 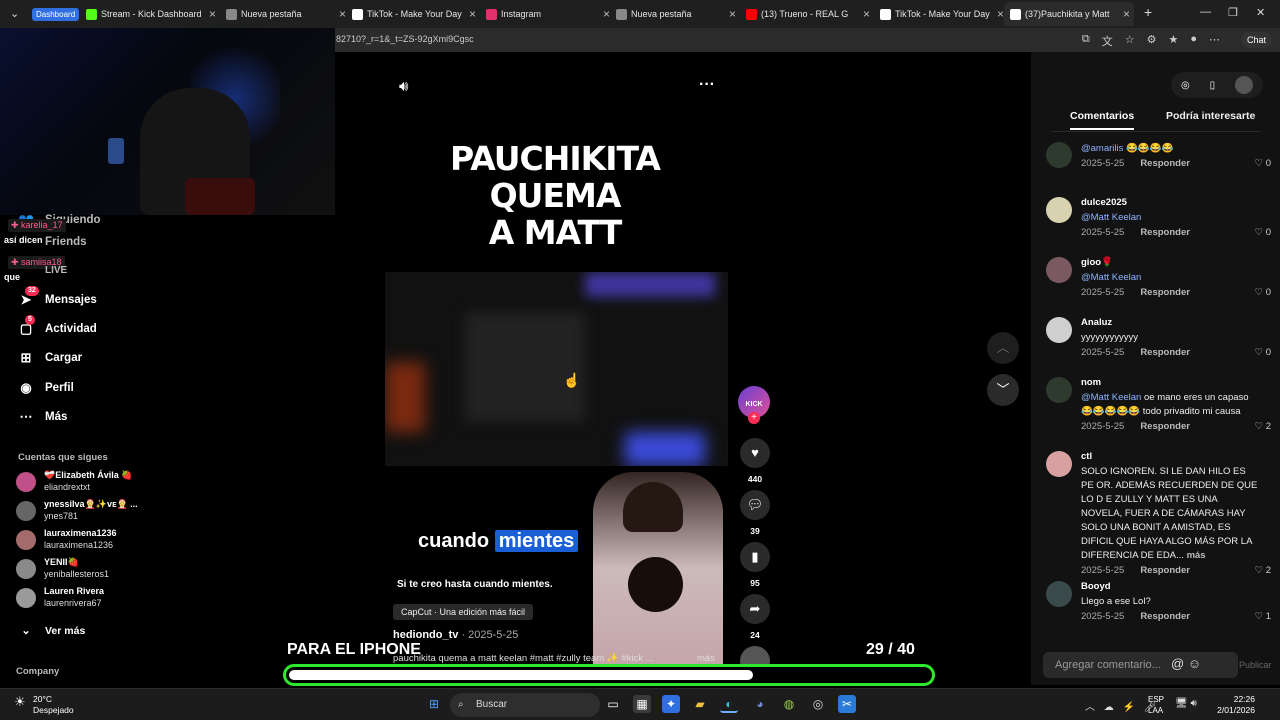 What do you see at coordinates (37, 671) in the screenshot?
I see `company-link: Company` at bounding box center [37, 671].